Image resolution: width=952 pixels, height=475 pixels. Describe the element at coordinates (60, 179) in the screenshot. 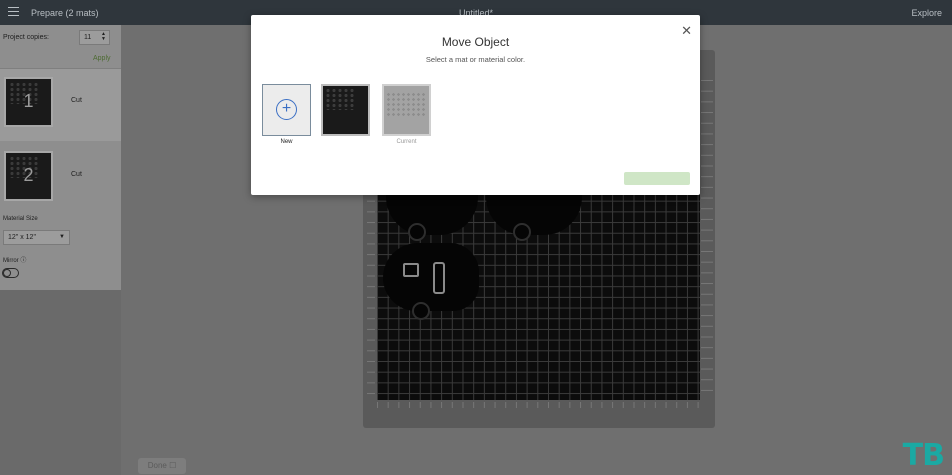

I see `mat-row-2: 2 Cut` at that location.